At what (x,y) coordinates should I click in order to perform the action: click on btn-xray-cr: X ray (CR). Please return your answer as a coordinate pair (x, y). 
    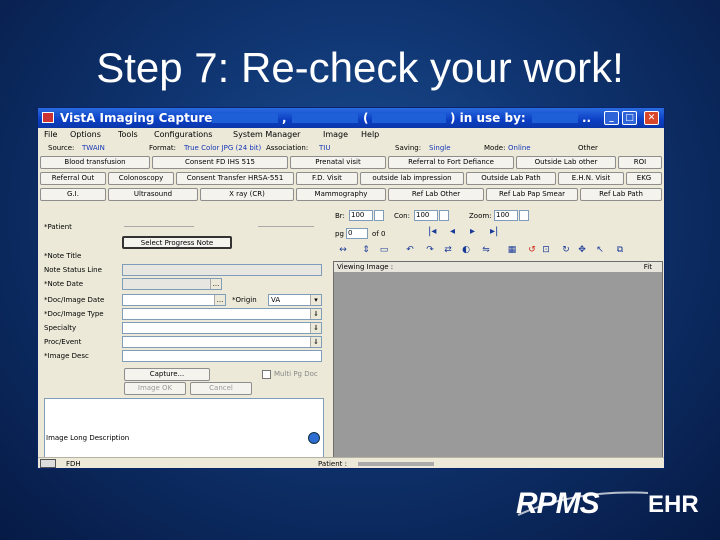
    Looking at the image, I should click on (247, 194).